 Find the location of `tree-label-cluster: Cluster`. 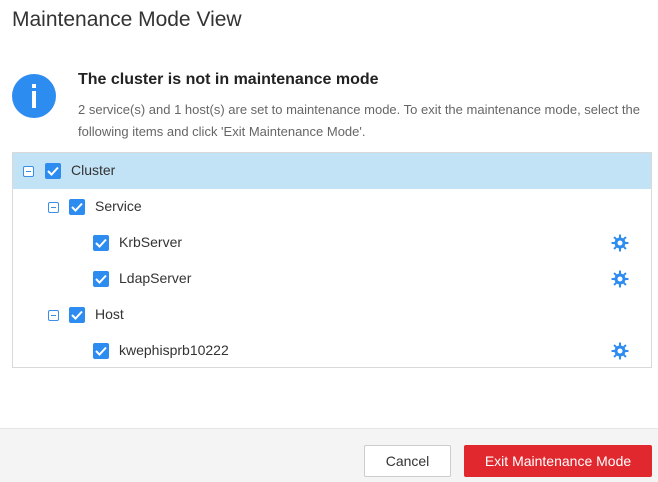

tree-label-cluster: Cluster is located at coordinates (93, 170).